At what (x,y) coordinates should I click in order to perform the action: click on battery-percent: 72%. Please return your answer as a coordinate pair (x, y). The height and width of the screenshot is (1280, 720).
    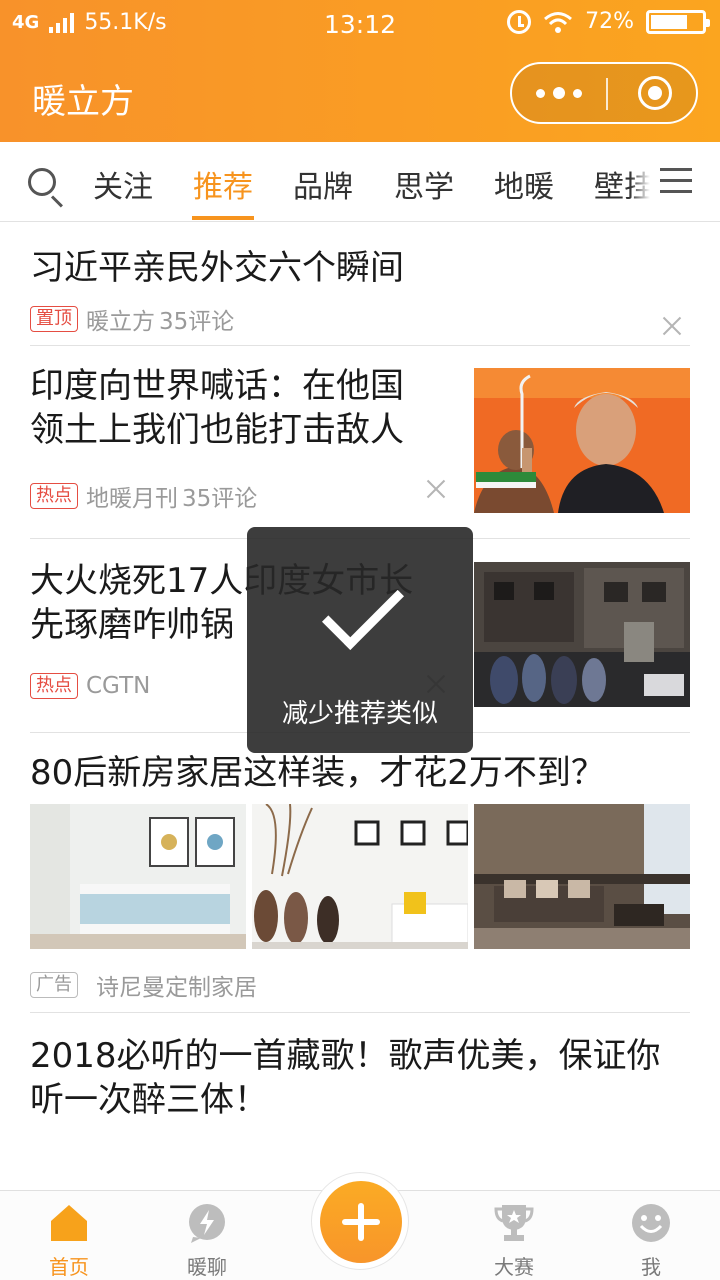
    Looking at the image, I should click on (609, 21).